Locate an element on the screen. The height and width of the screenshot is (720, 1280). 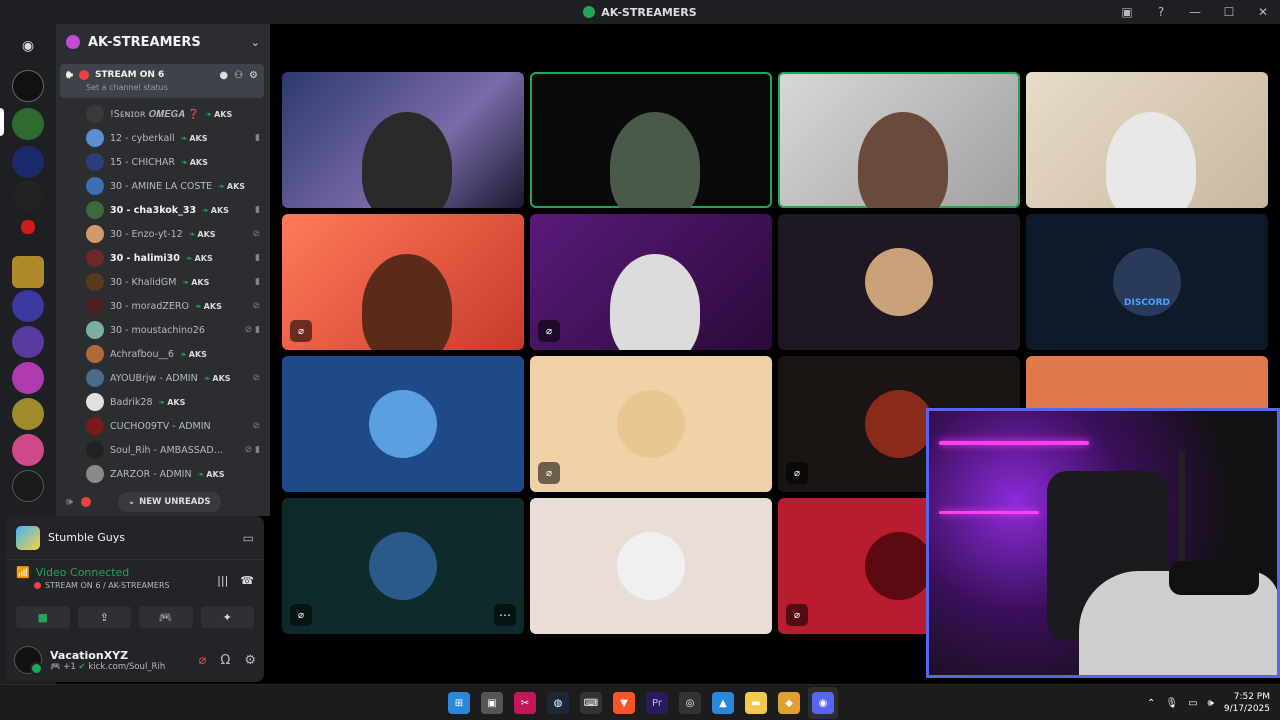
list-item: Soul_Rih - AMBASSAD... ⊘ ▮ is located at coordinates (163, 450).